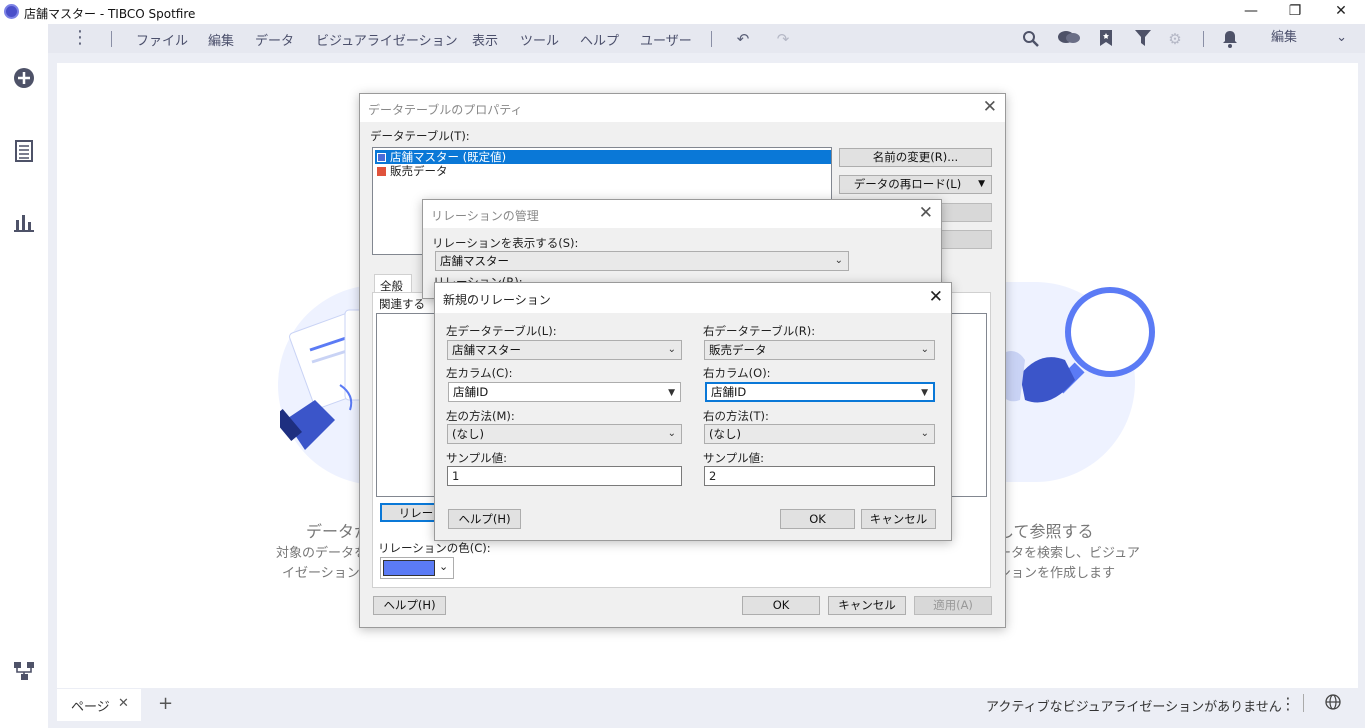 The image size is (1365, 728). Describe the element at coordinates (165, 703) in the screenshot. I see `add-page-icon: +` at that location.